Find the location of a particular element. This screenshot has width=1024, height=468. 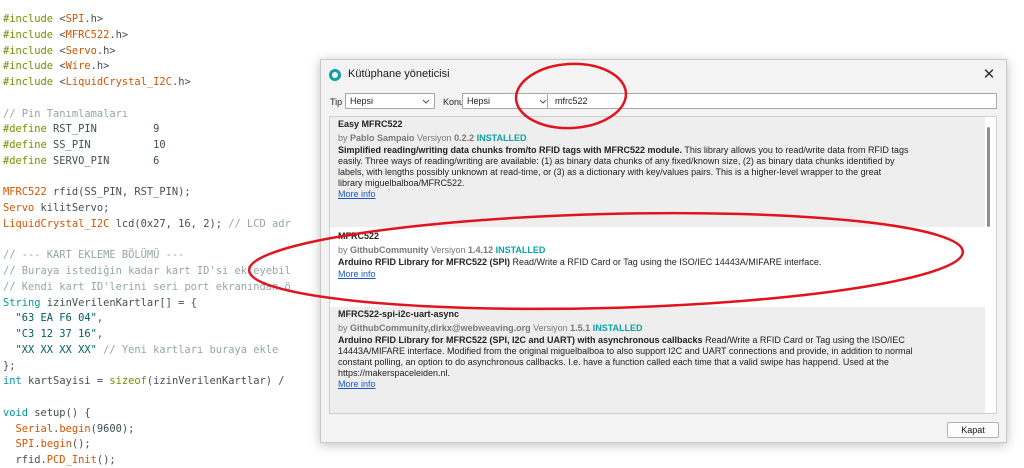

code-line: #include <Wire.h> is located at coordinates (56, 66).